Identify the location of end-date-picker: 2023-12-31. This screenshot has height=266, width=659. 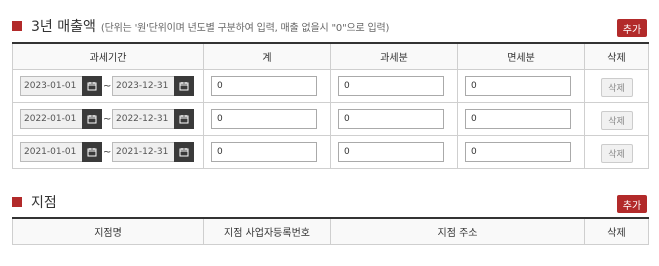
(153, 86).